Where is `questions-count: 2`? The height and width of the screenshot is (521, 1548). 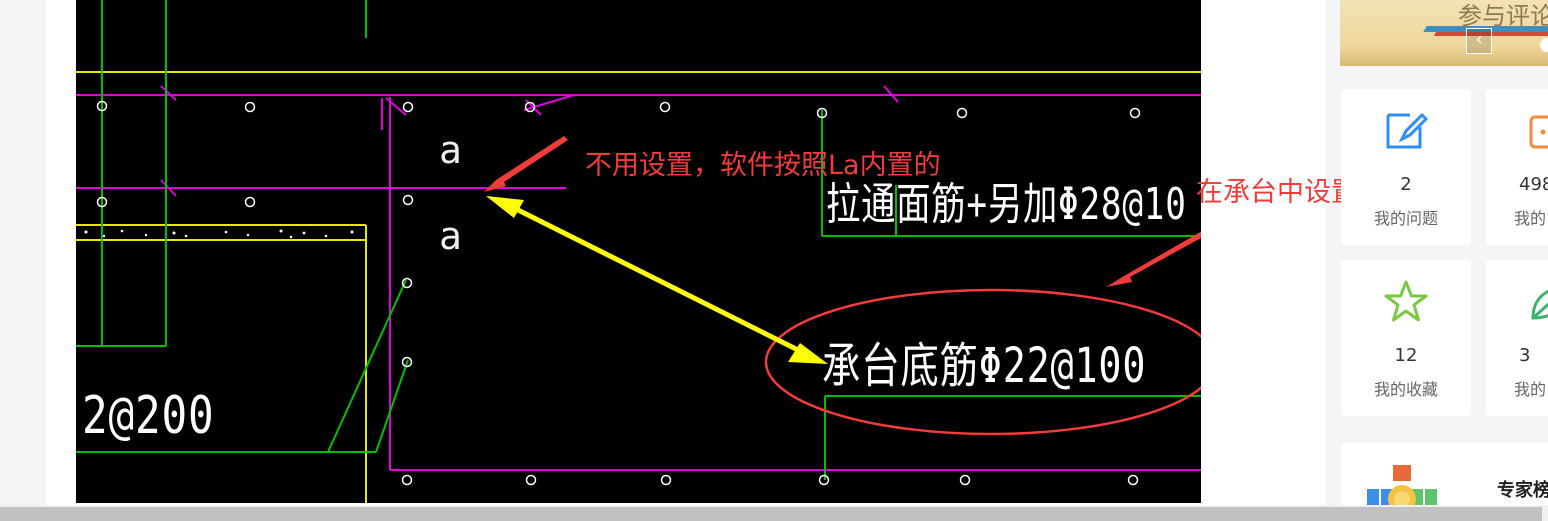
questions-count: 2 is located at coordinates (1406, 184).